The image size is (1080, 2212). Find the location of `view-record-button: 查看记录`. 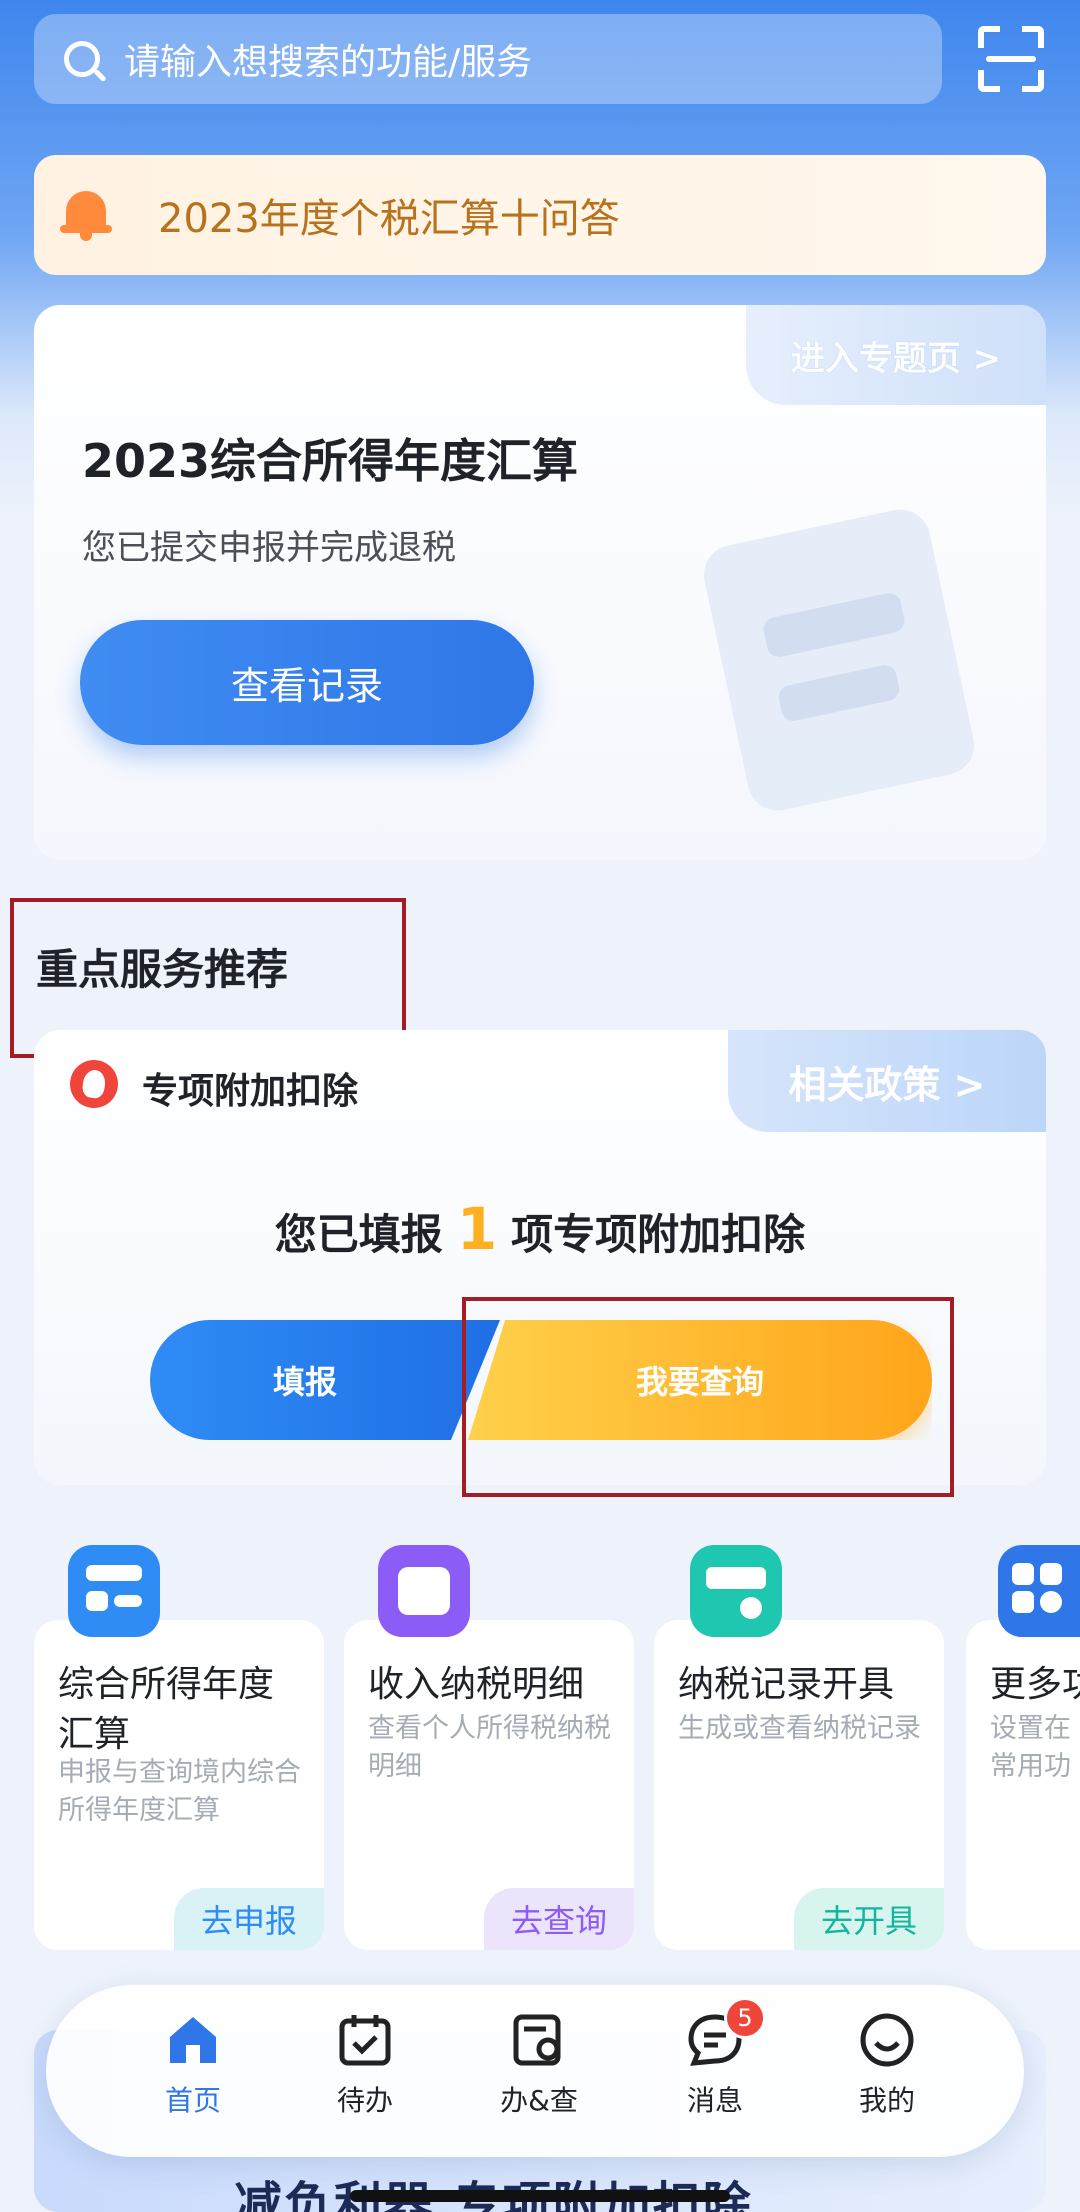

view-record-button: 查看记录 is located at coordinates (307, 682).